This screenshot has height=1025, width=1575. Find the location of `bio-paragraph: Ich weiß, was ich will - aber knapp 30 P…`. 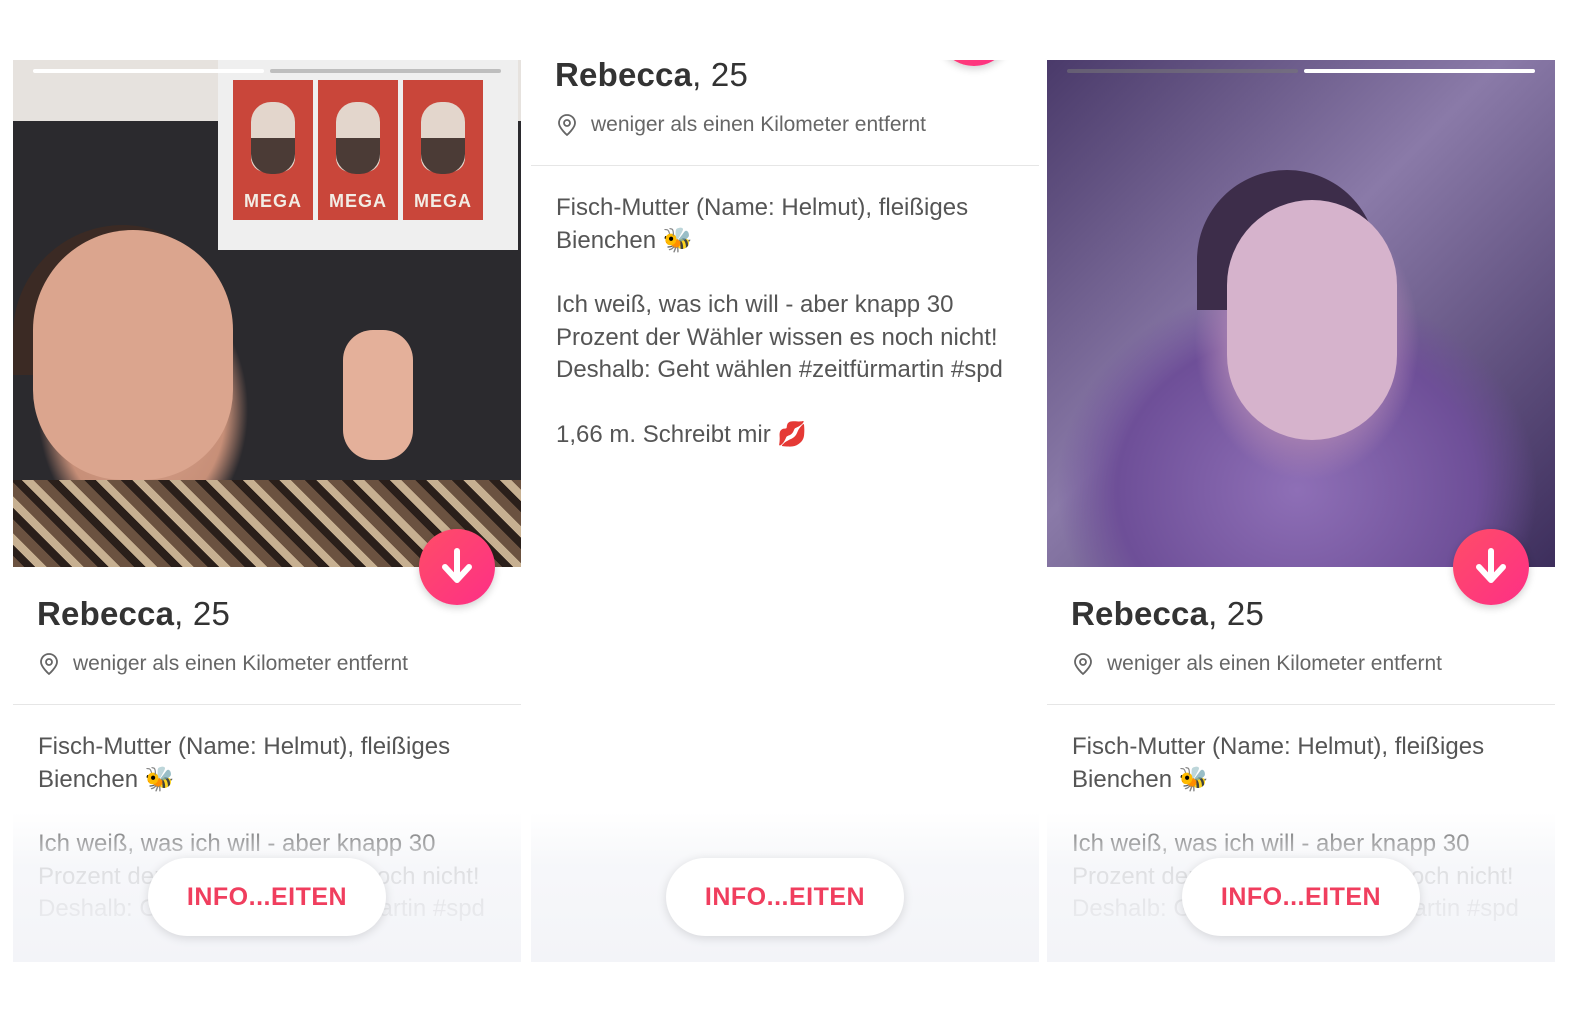

bio-paragraph: Ich weiß, was ich will - aber knapp 30 P… is located at coordinates (779, 337).